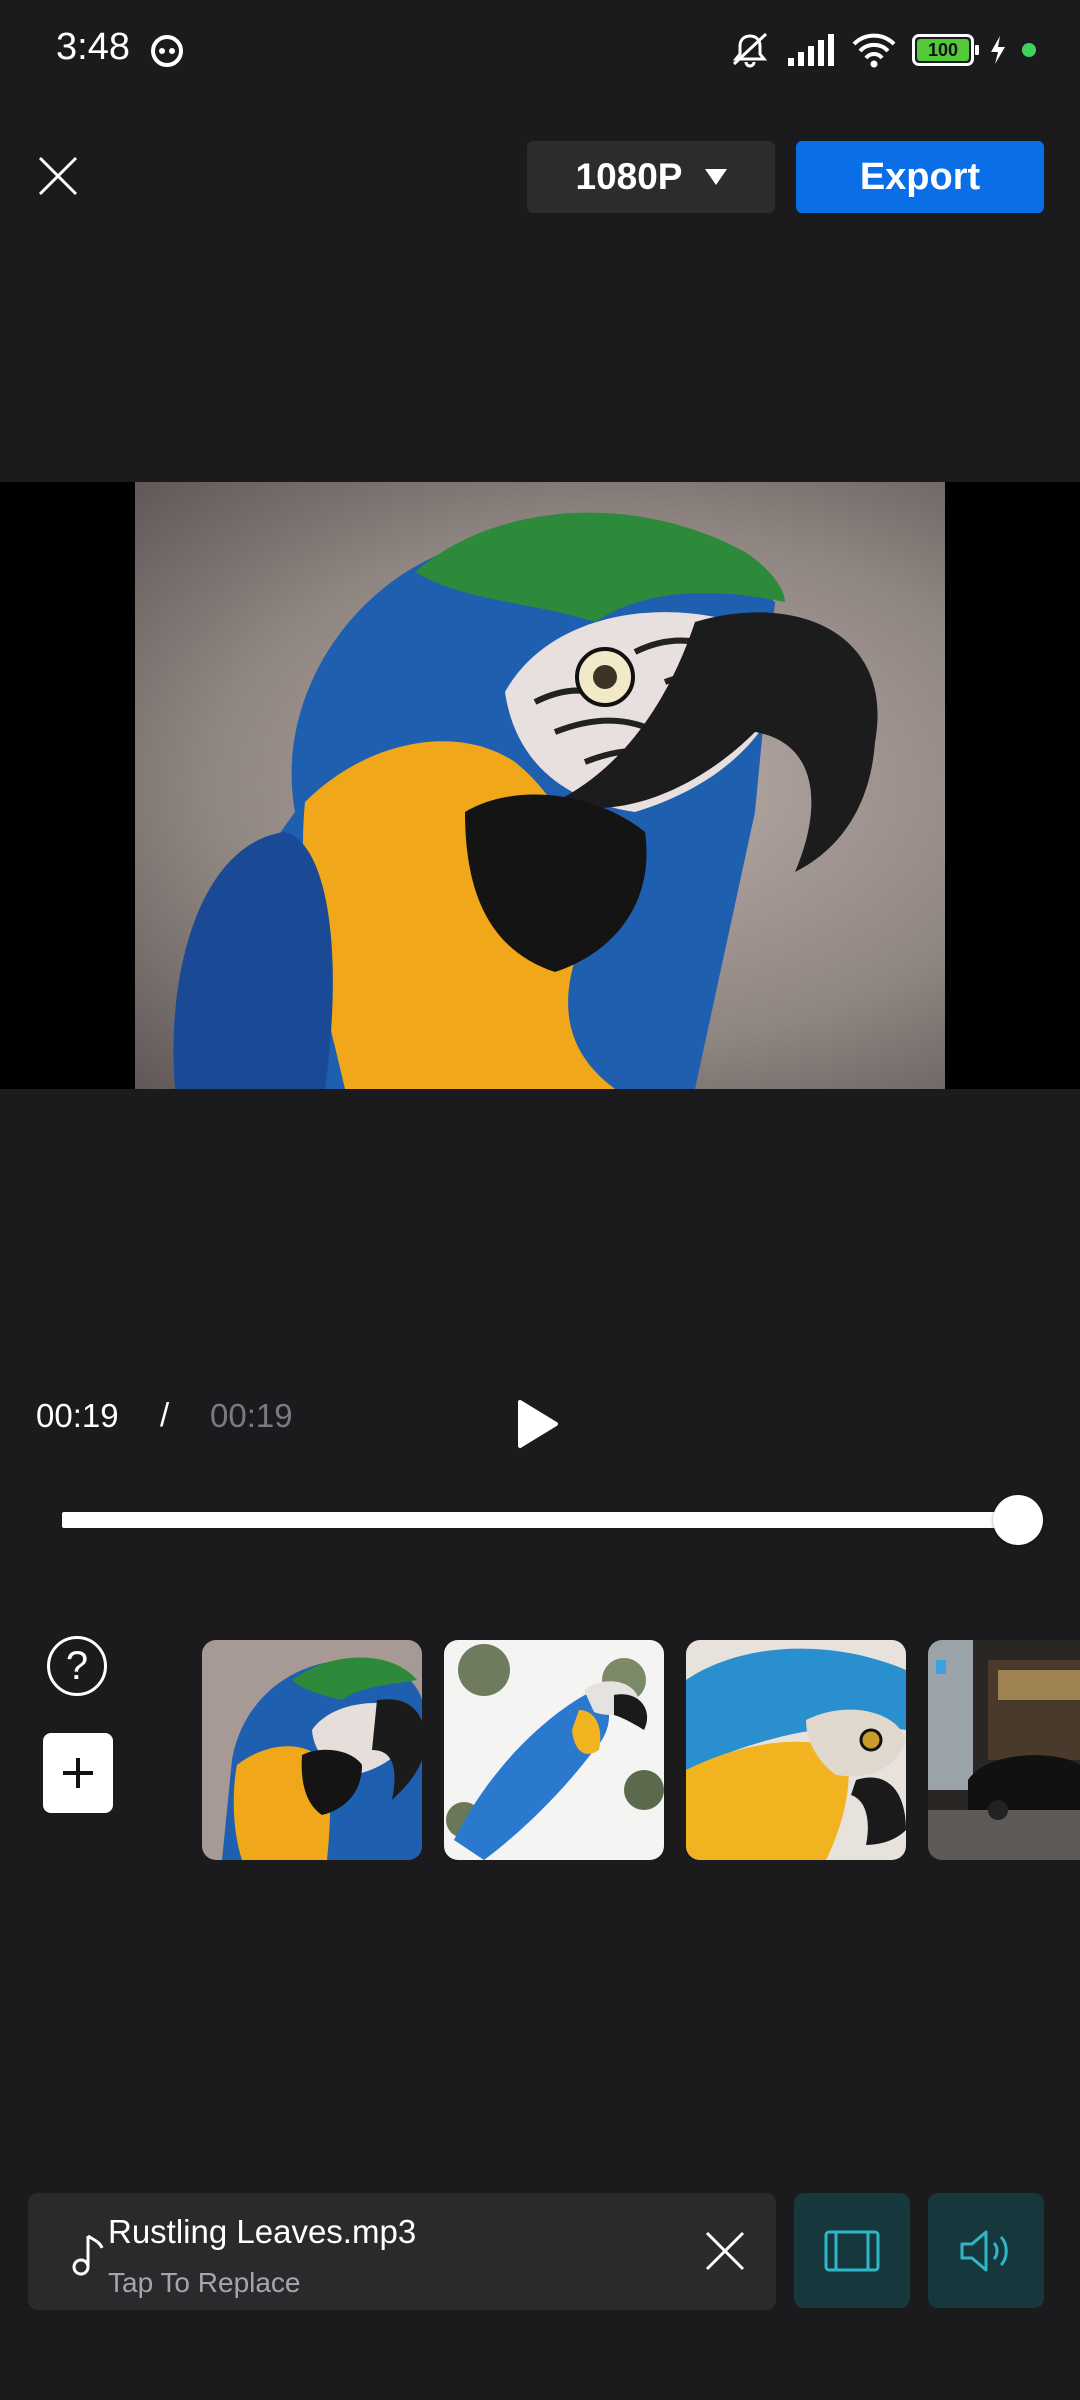 The width and height of the screenshot is (1080, 2400). I want to click on plus-icon, so click(78, 1773).